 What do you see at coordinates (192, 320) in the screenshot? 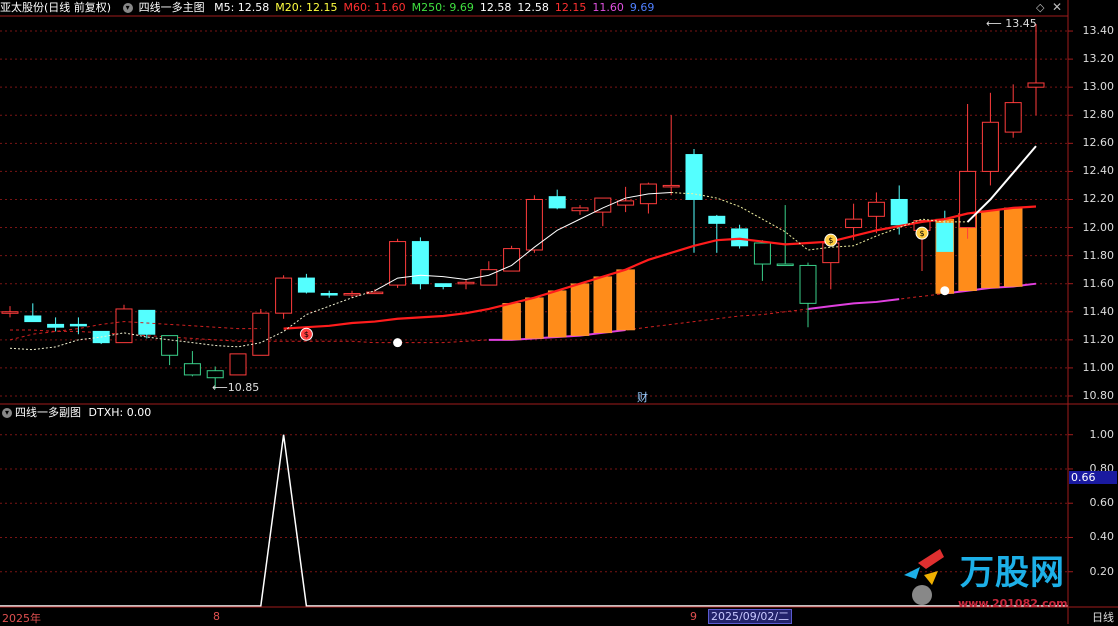
I see `ma5-dashed` at bounding box center [192, 320].